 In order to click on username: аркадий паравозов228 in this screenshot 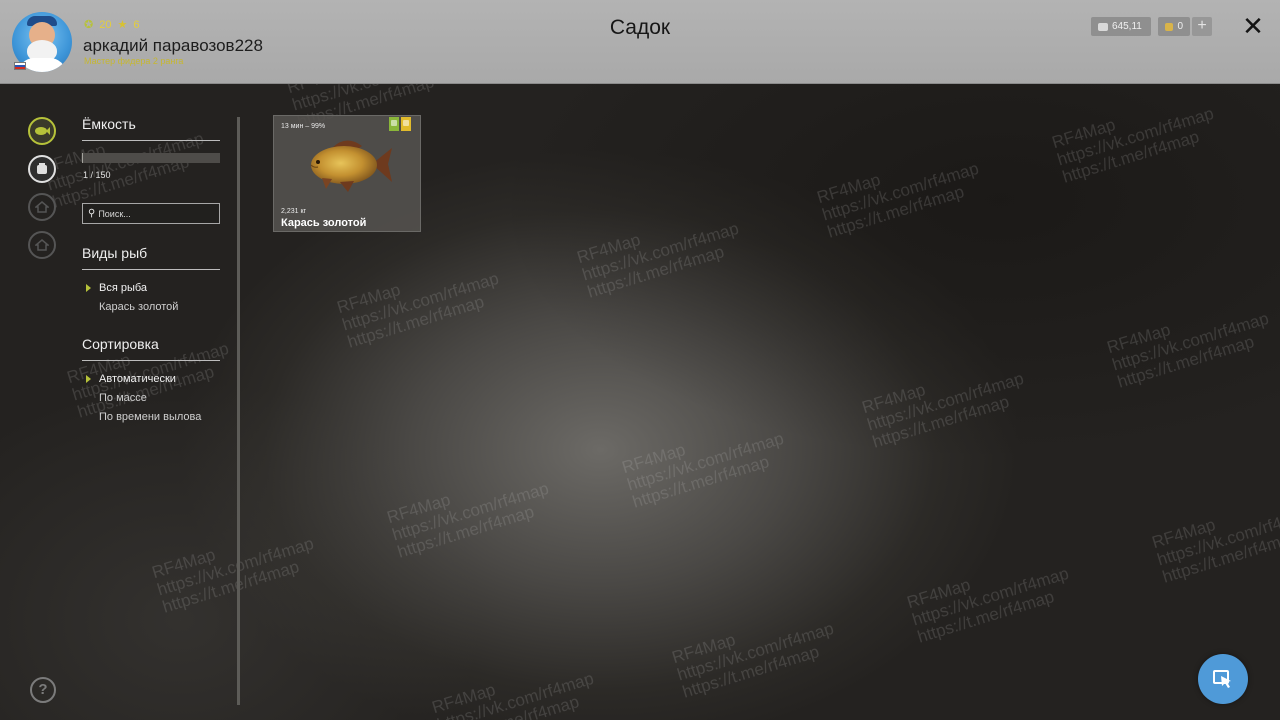, I will do `click(173, 46)`.